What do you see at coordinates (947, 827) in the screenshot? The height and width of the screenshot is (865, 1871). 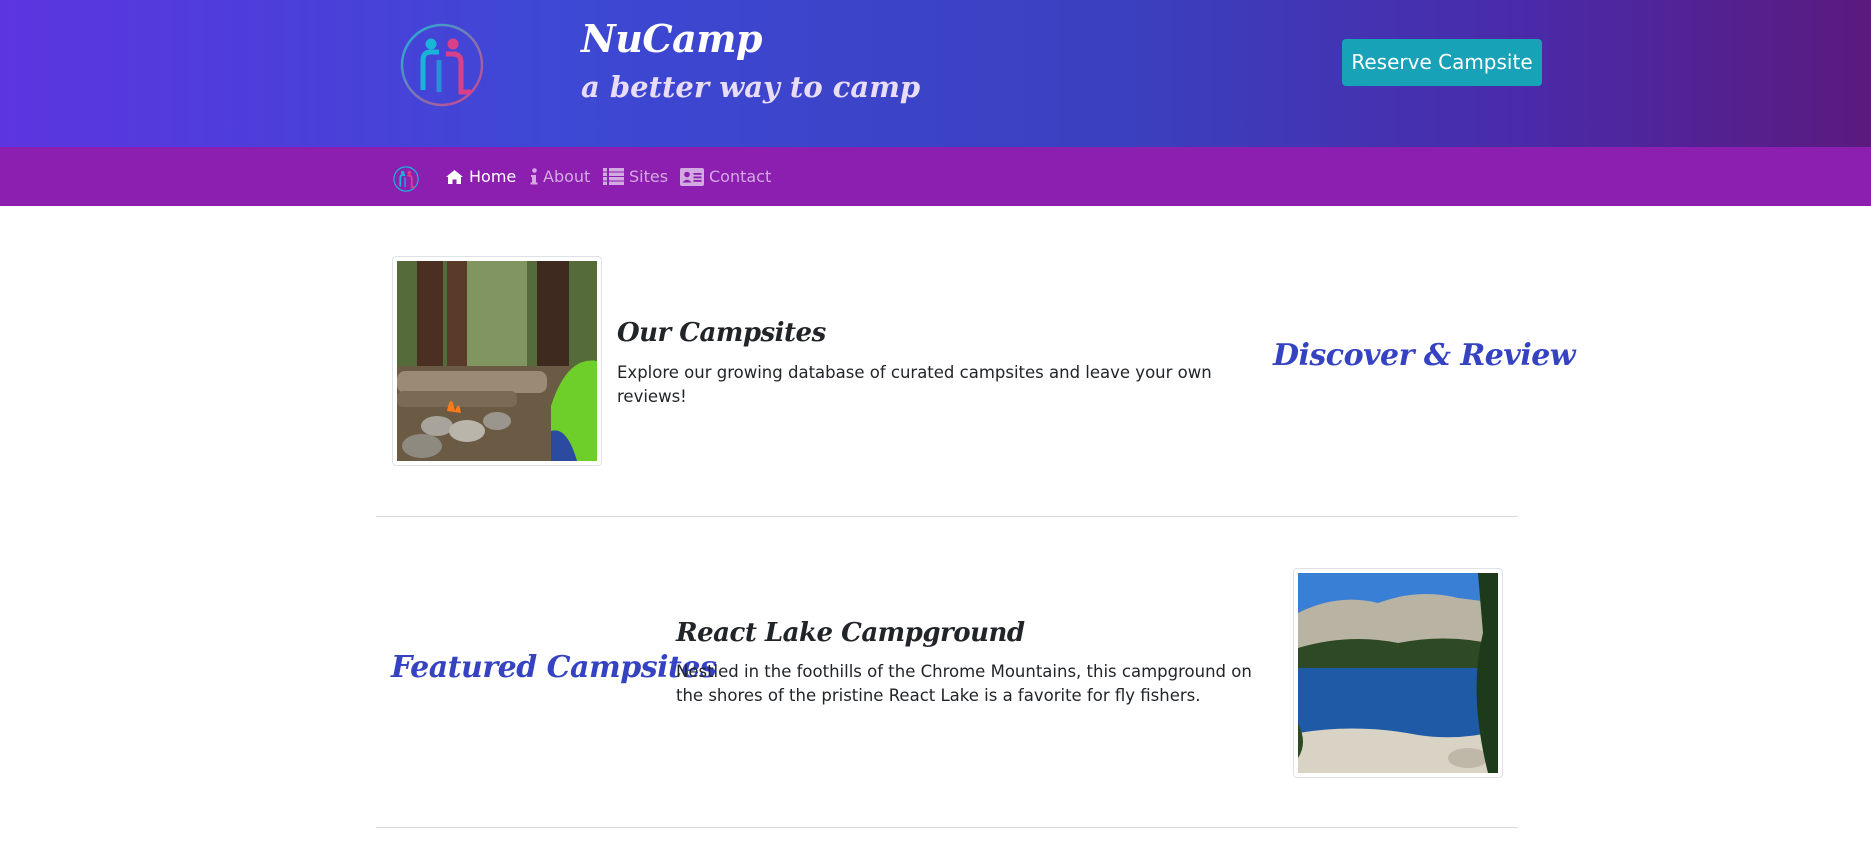 I see `section-divider-bottom` at bounding box center [947, 827].